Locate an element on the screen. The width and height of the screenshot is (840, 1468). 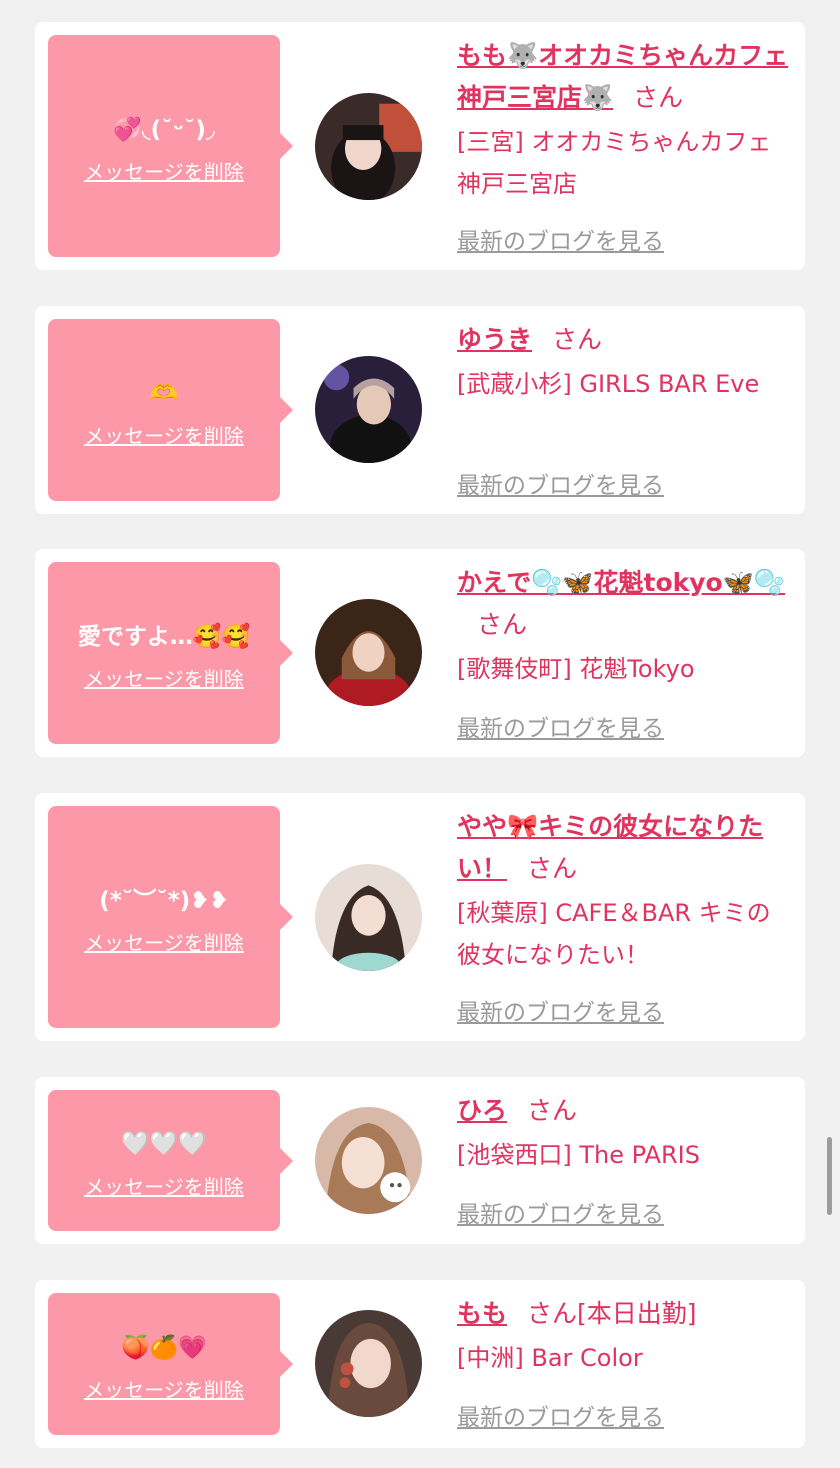
message-text: 💞◟(˘ᵕ˘)◞ is located at coordinates (164, 129).